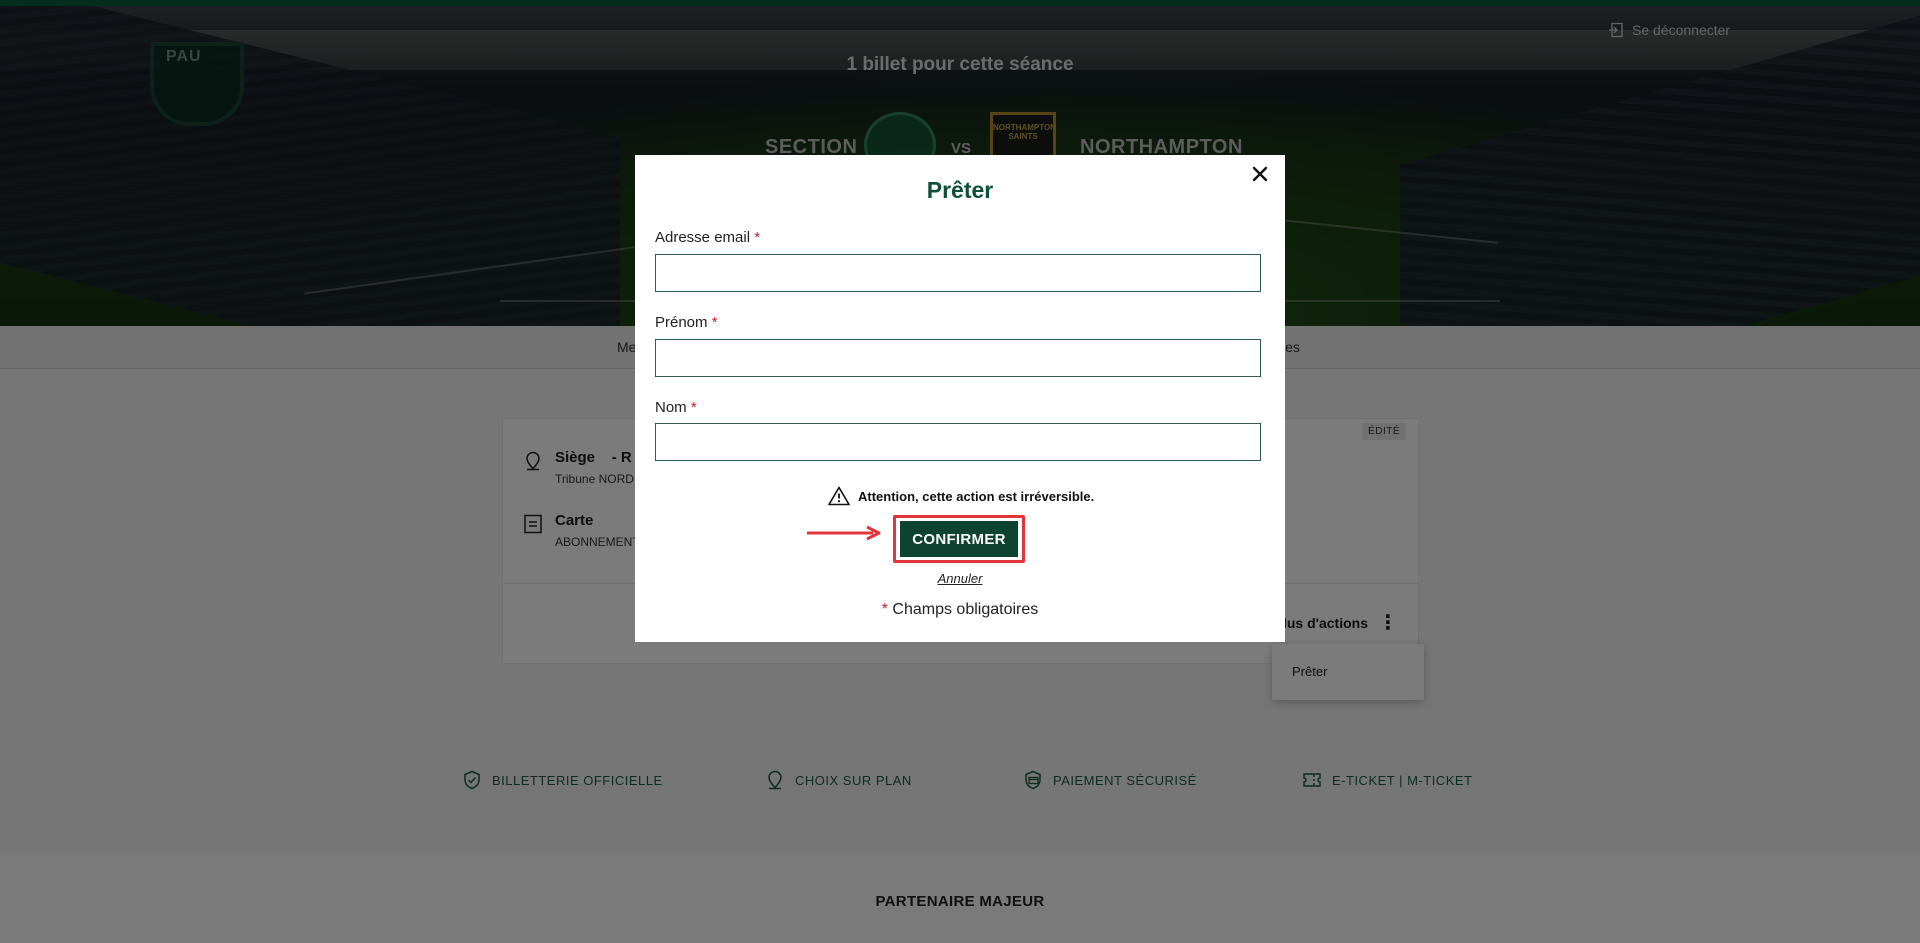 The height and width of the screenshot is (943, 1920). Describe the element at coordinates (958, 273) in the screenshot. I see `email-field` at that location.